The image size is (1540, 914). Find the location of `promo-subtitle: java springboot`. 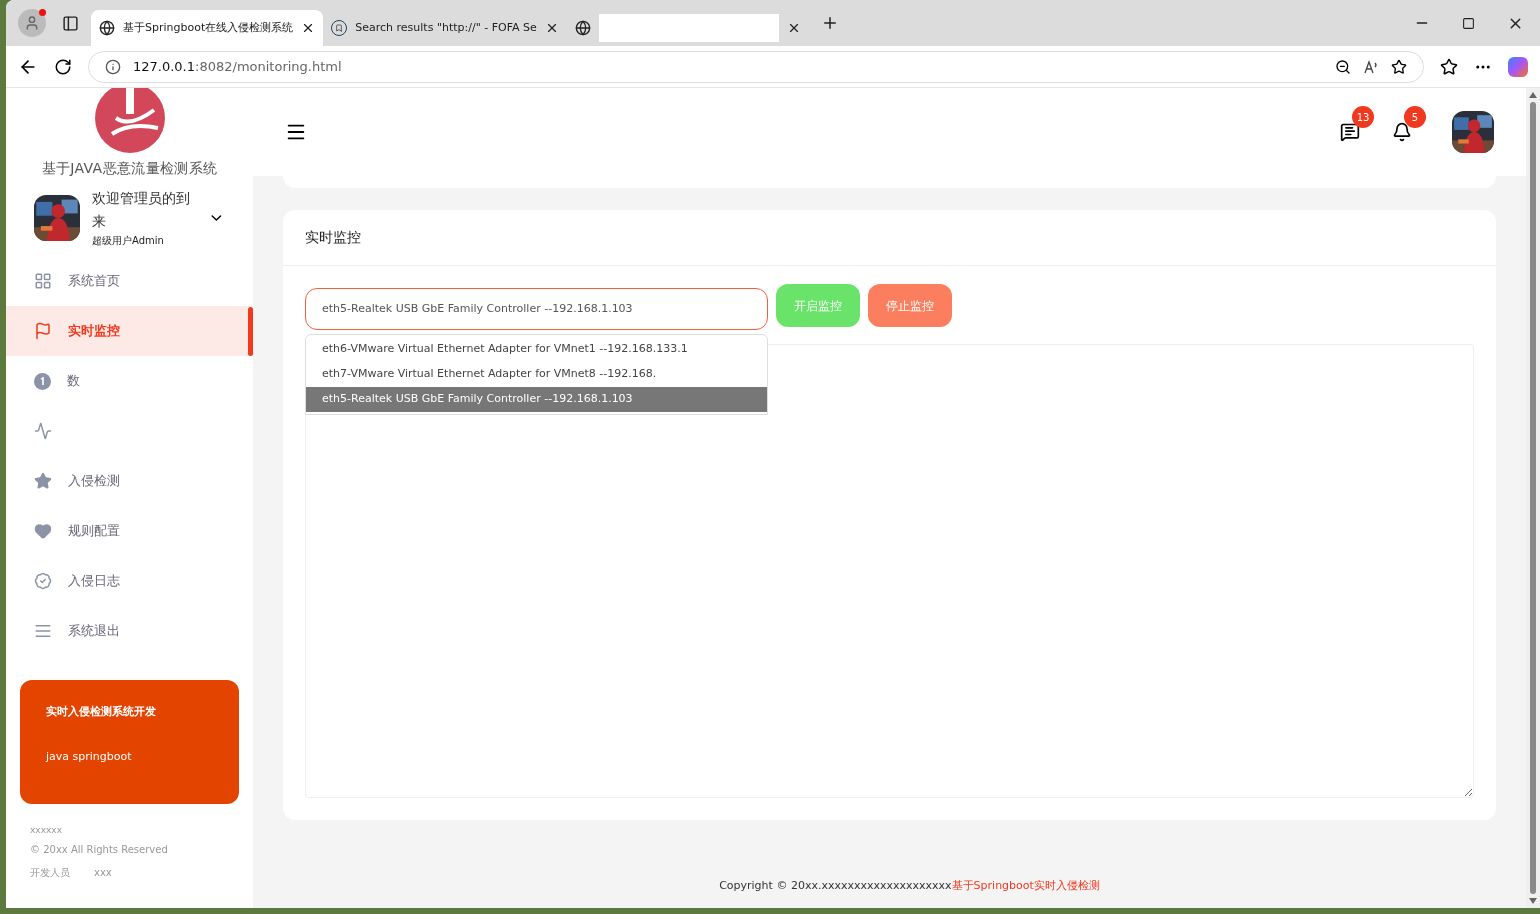

promo-subtitle: java springboot is located at coordinates (89, 756).